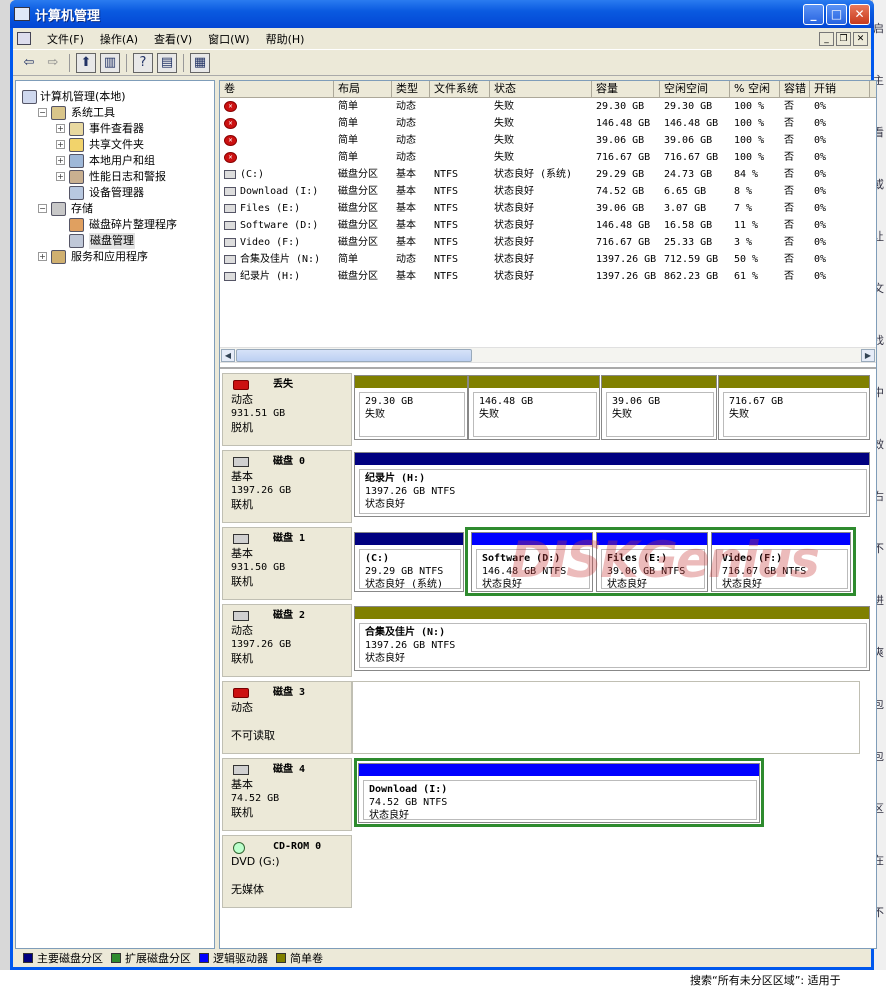 Image resolution: width=886 pixels, height=991 pixels. What do you see at coordinates (242, 553) in the screenshot?
I see `disk-type: 基本` at bounding box center [242, 553].